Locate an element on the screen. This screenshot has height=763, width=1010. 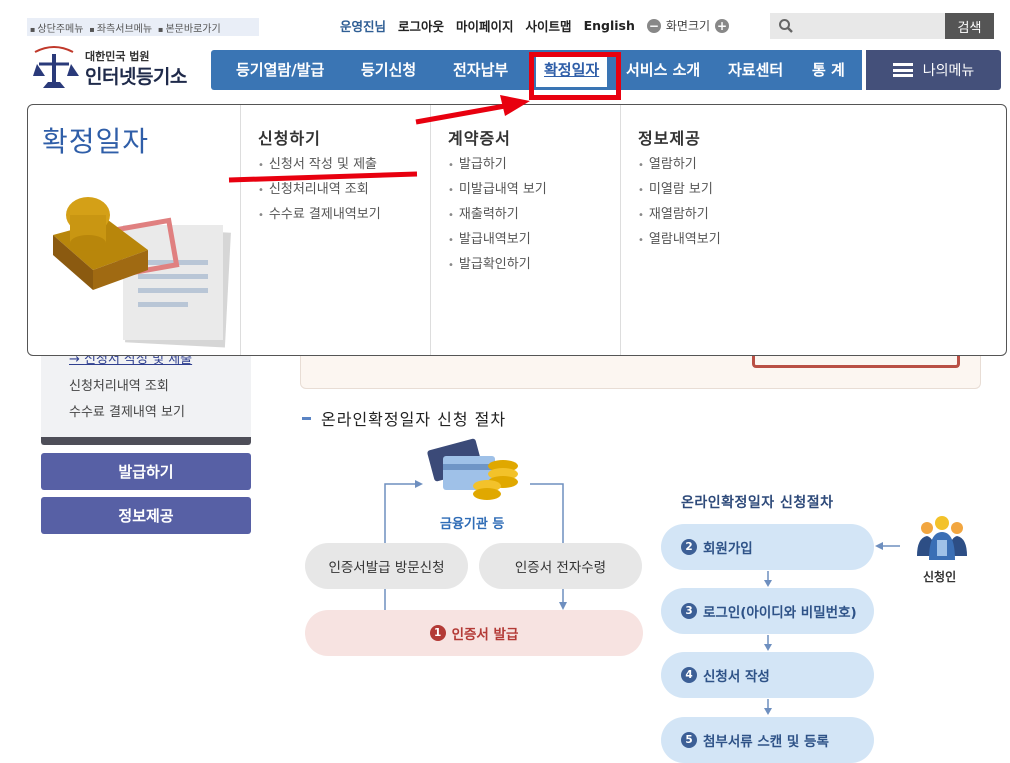
my-menu-label: 나의메뉴 is located at coordinates (948, 71).